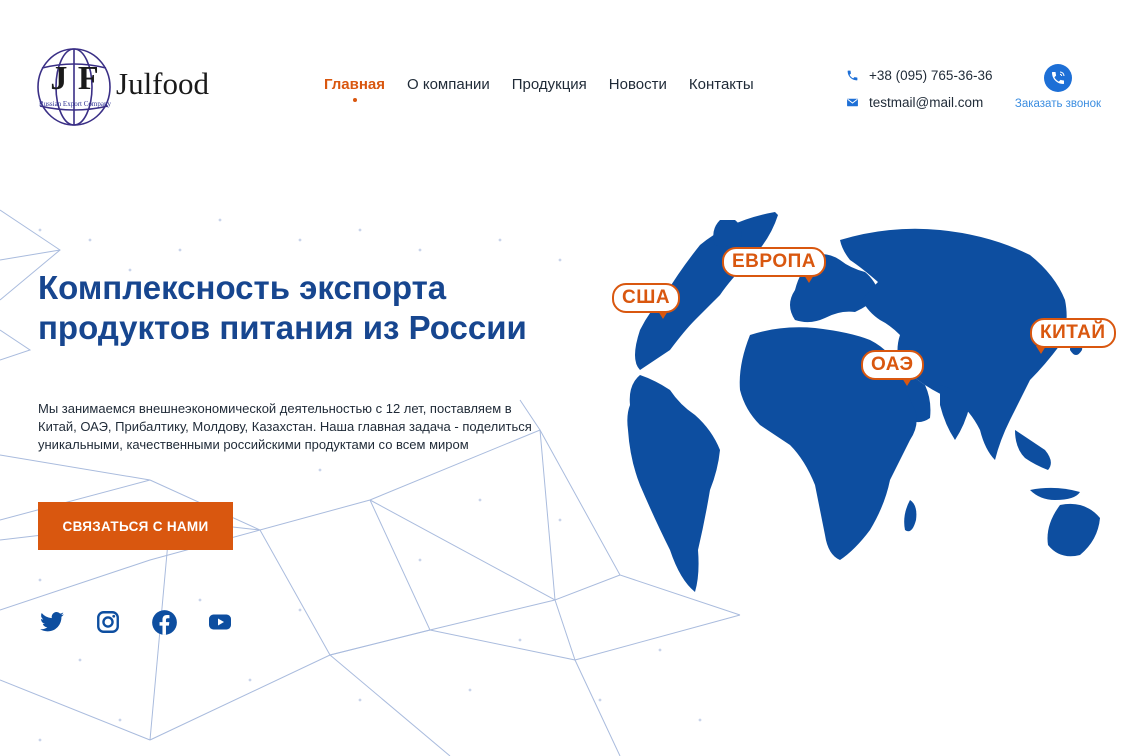 Image resolution: width=1136 pixels, height=756 pixels. What do you see at coordinates (108, 622) in the screenshot?
I see `instagram-icon` at bounding box center [108, 622].